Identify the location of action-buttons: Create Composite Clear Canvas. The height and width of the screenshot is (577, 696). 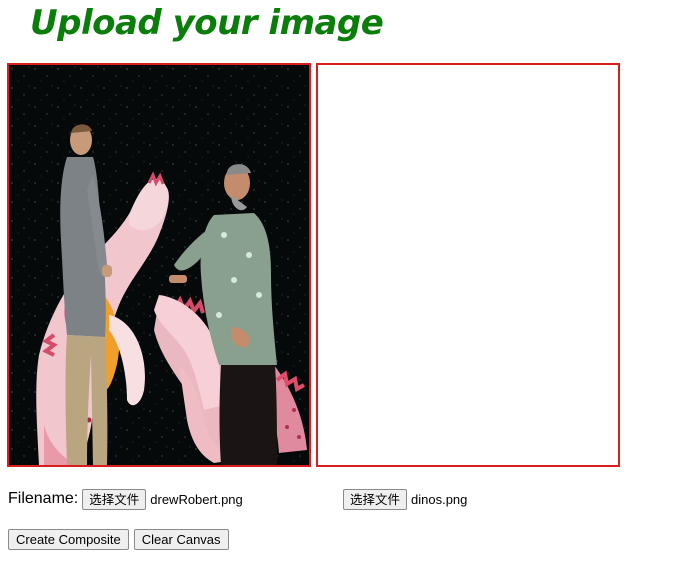
(118, 539).